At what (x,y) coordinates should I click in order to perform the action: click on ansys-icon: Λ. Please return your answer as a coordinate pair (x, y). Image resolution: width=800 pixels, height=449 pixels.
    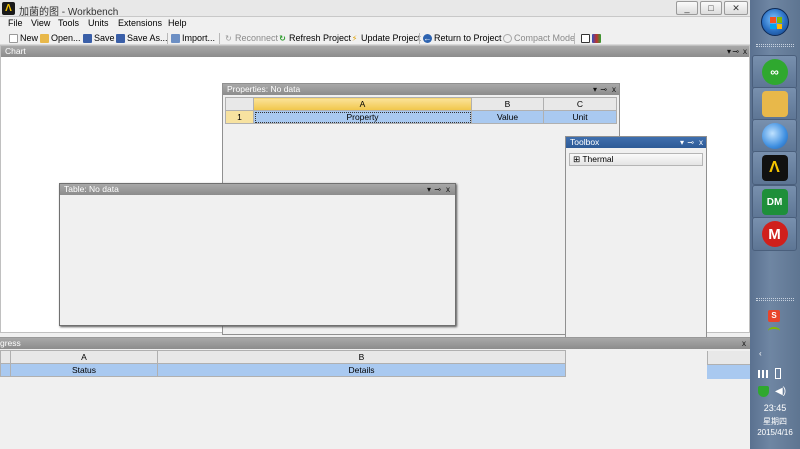
    Looking at the image, I should click on (774, 168).